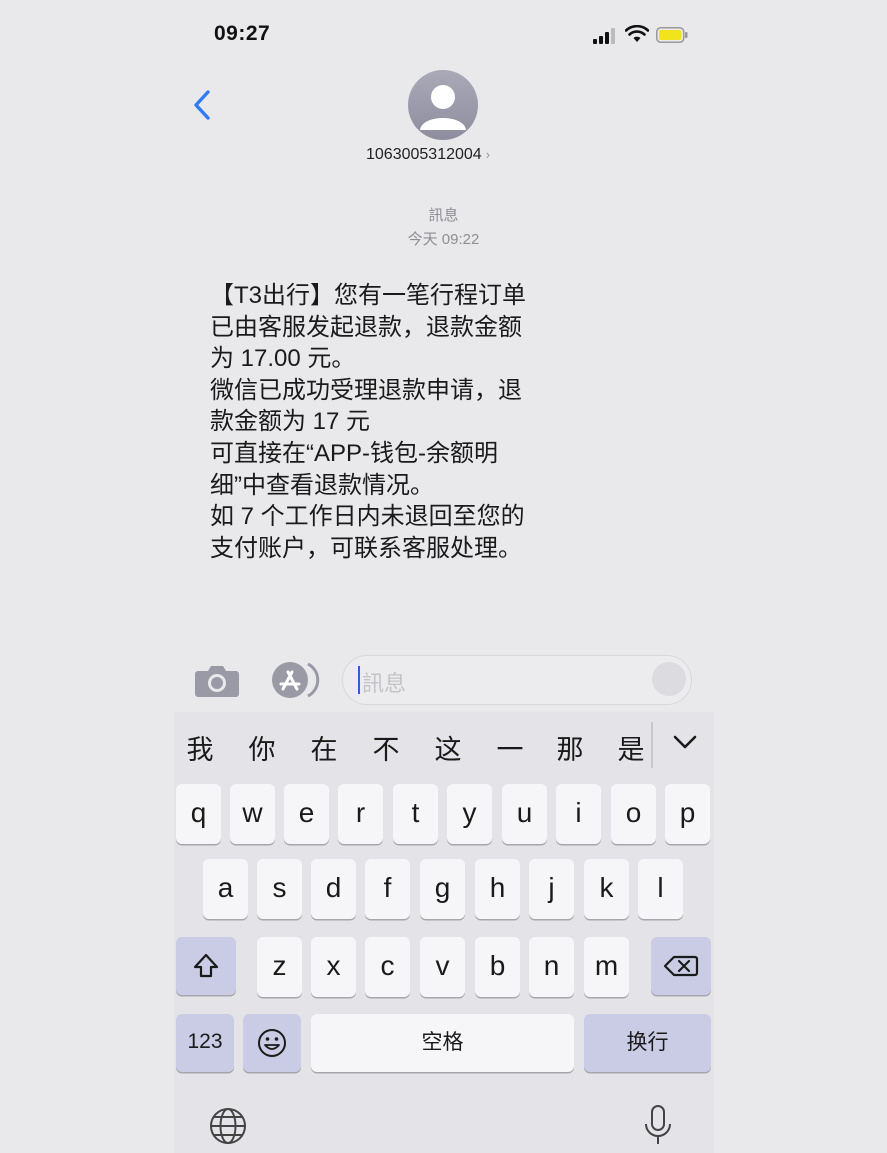  I want to click on key-e: e, so click(306, 814).